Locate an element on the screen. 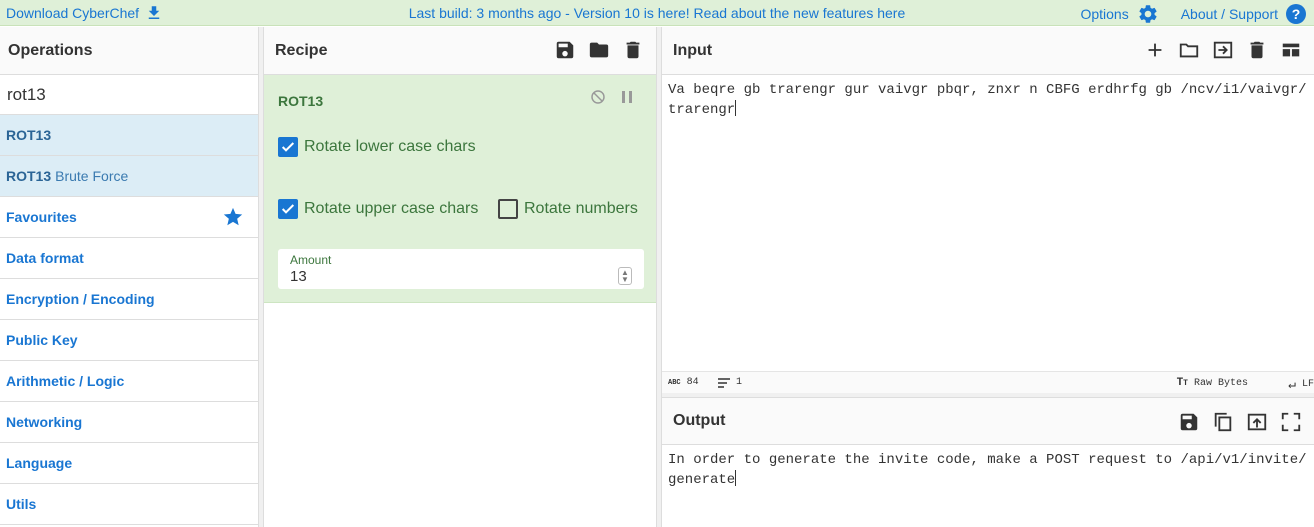  operation-result-rot13: ROT13 is located at coordinates (129, 135).